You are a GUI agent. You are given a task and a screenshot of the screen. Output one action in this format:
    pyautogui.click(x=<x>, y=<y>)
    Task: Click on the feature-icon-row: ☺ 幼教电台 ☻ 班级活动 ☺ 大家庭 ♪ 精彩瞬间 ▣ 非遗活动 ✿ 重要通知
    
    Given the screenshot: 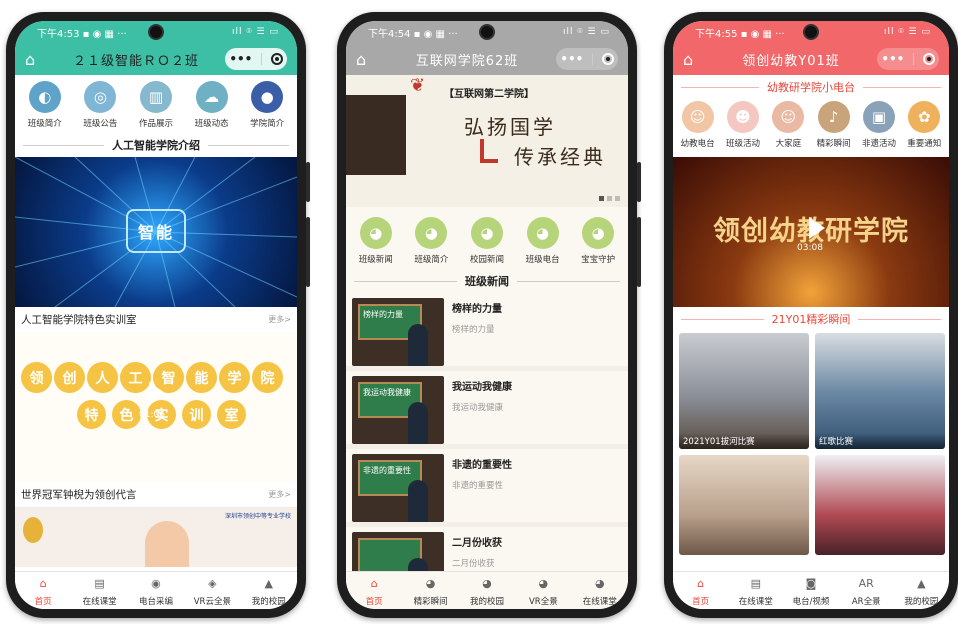 What is the action you would take?
    pyautogui.click(x=811, y=126)
    